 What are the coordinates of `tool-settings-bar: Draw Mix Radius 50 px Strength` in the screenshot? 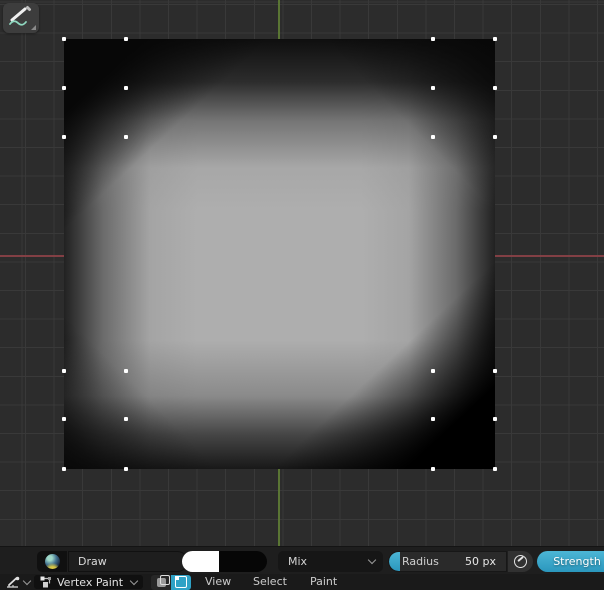 It's located at (302, 560).